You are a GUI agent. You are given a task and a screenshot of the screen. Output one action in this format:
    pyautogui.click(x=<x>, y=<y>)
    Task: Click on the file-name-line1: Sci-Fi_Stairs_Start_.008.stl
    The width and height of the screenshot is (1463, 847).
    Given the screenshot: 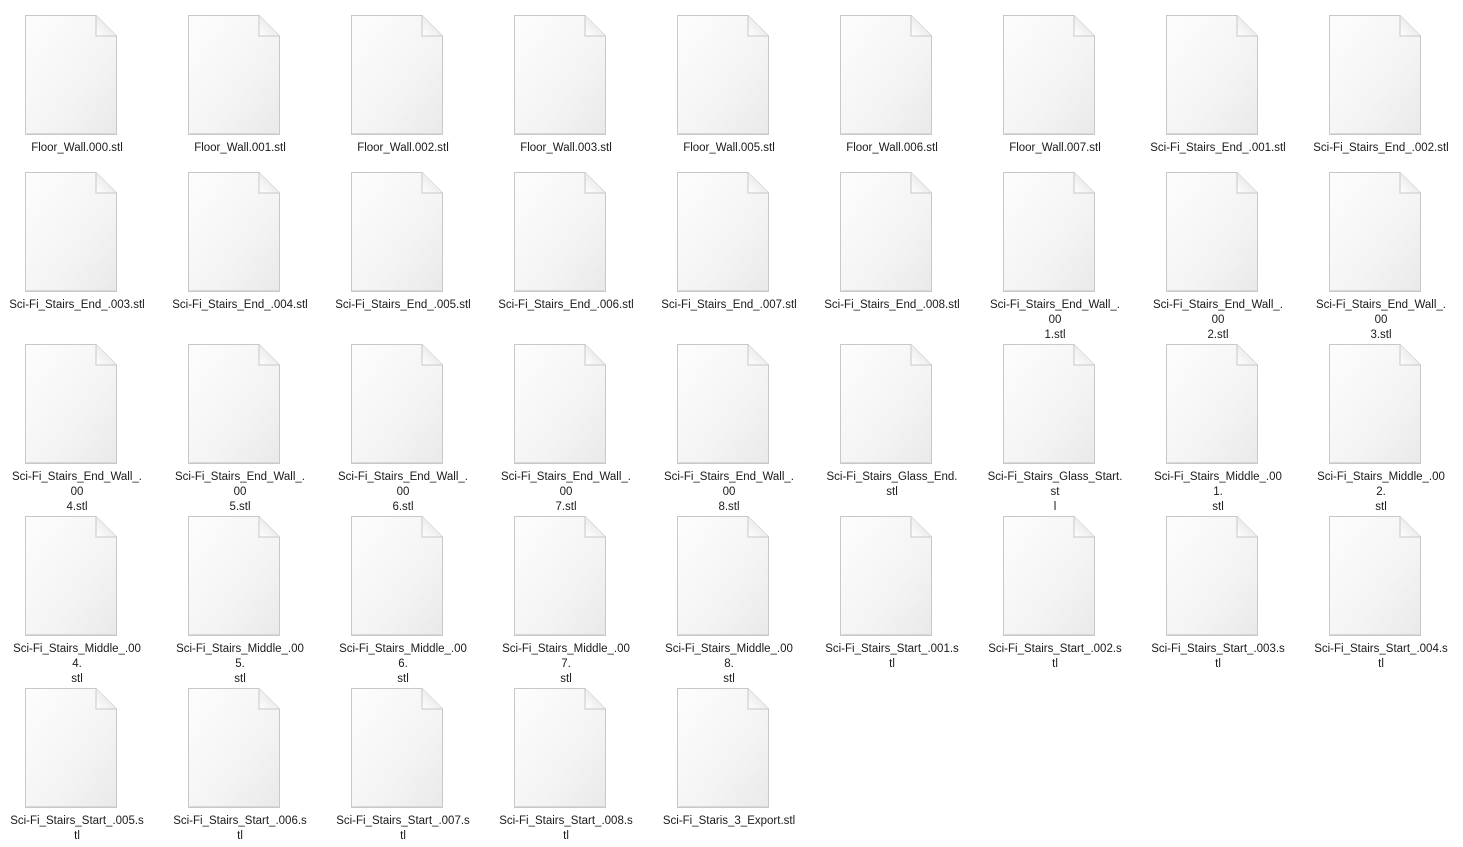 What is the action you would take?
    pyautogui.click(x=566, y=828)
    